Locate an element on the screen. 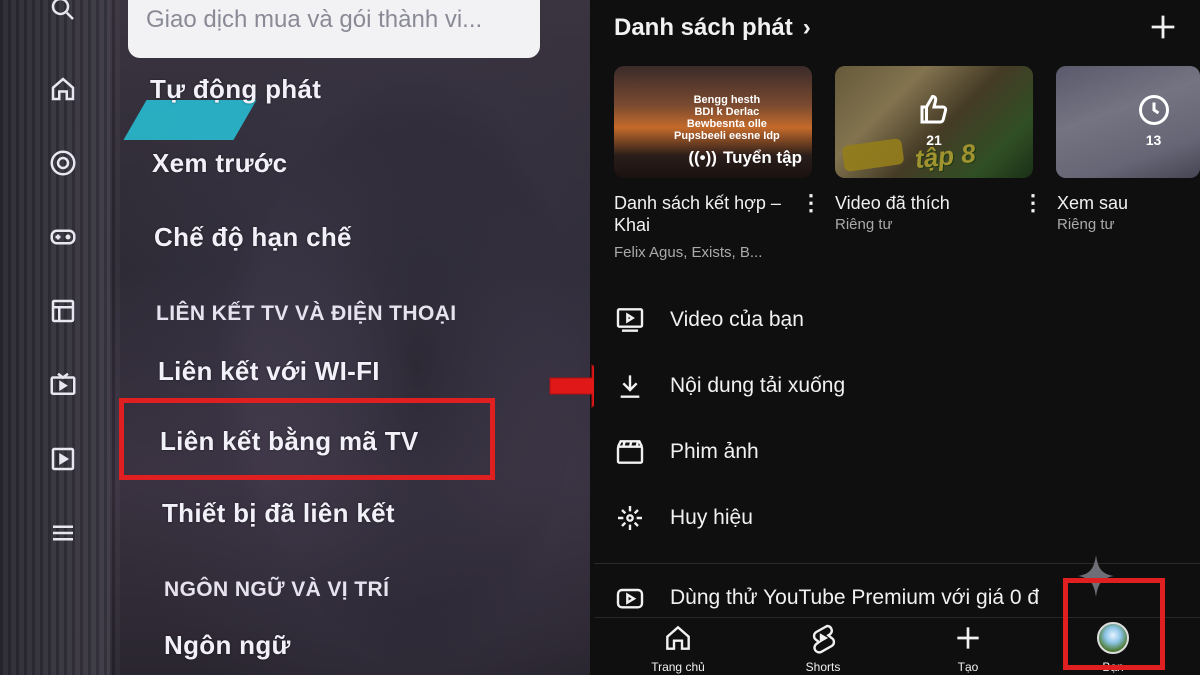  highlight-box-you-tab is located at coordinates (1114, 624).